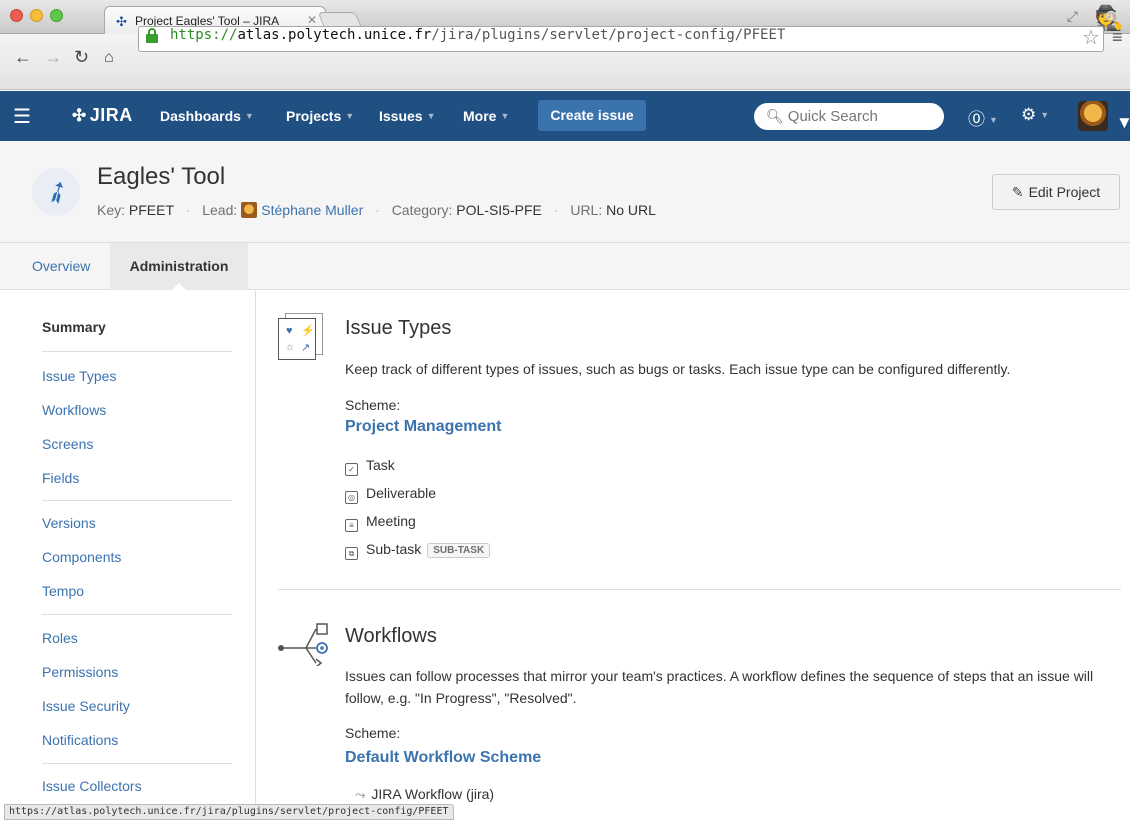 The height and width of the screenshot is (820, 1130). What do you see at coordinates (373, 405) in the screenshot?
I see `issue-type-scheme-label: Scheme:` at bounding box center [373, 405].